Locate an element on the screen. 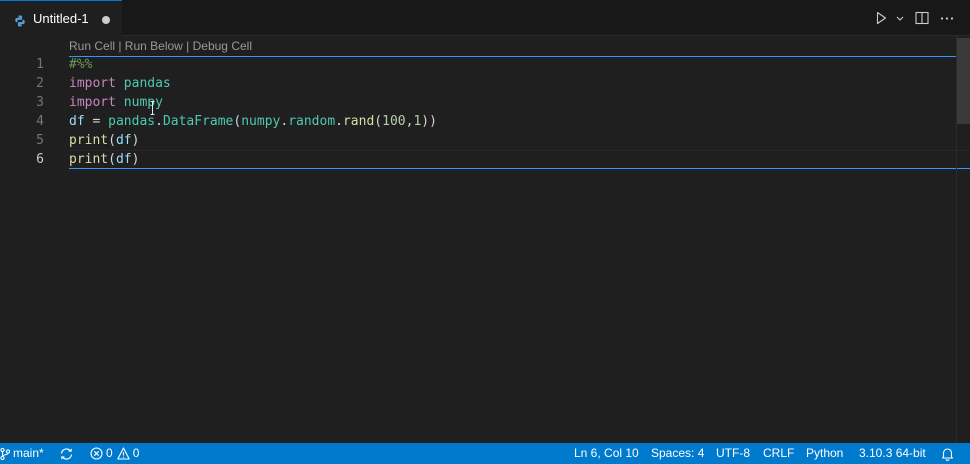  python-icon is located at coordinates (20, 19).